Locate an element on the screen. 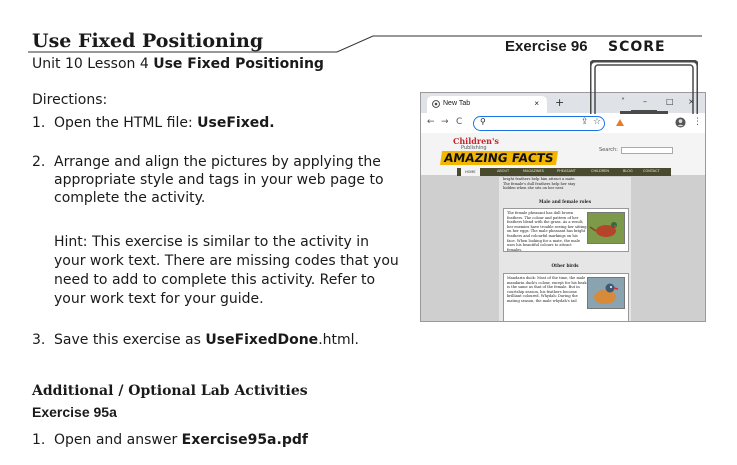 Image resolution: width=737 pixels, height=465 pixels. nav-item-home: HOME is located at coordinates (470, 172).